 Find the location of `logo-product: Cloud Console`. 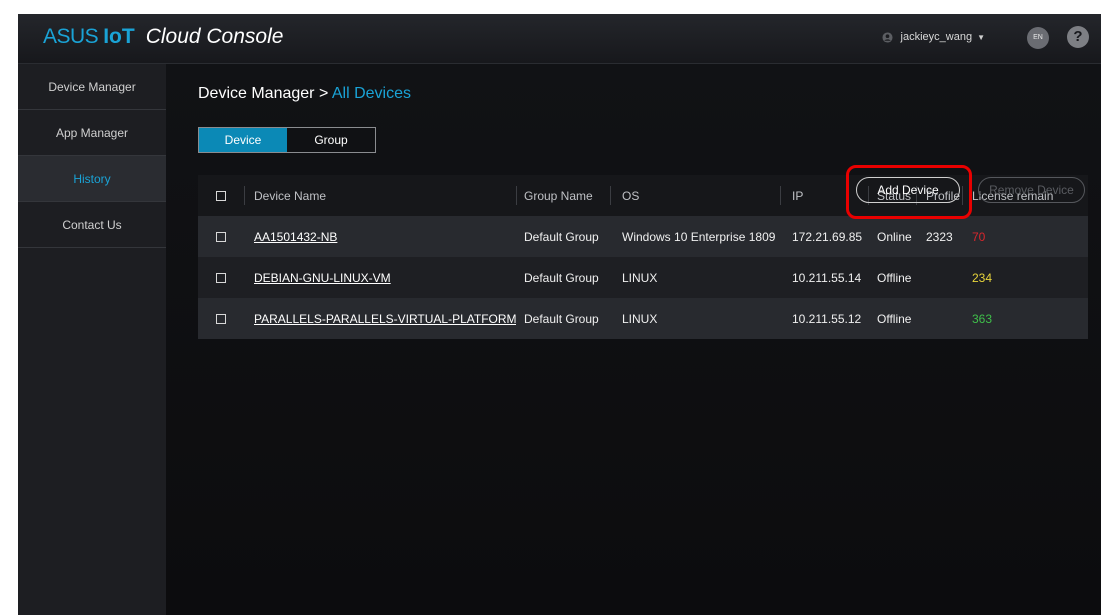

logo-product: Cloud Console is located at coordinates (214, 36).